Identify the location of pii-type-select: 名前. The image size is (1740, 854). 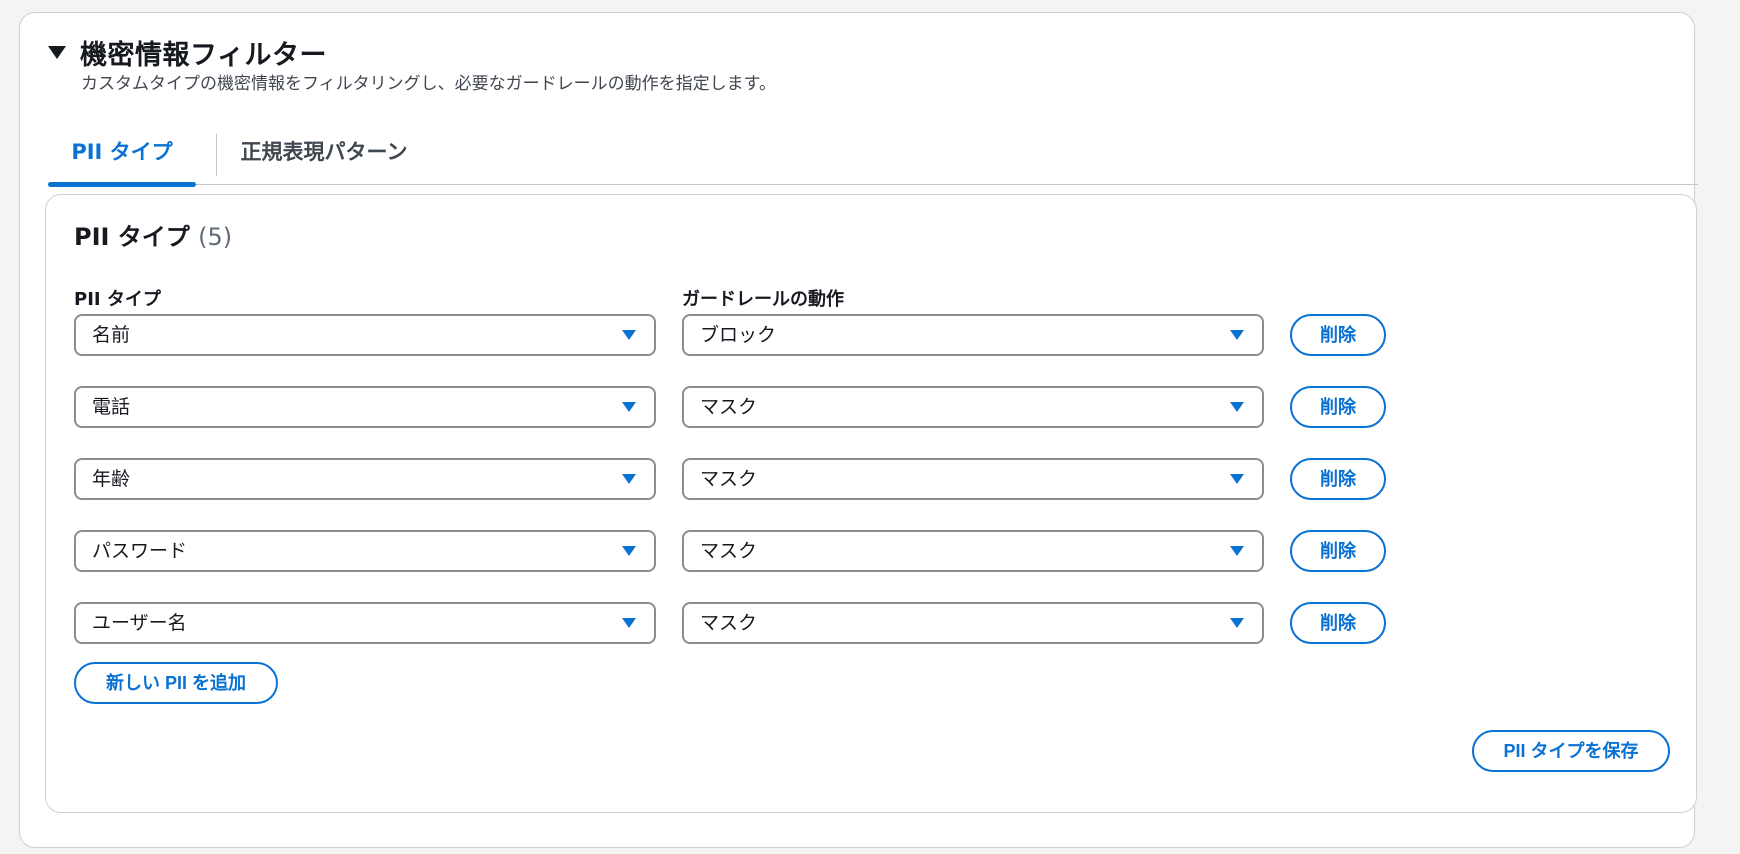
(365, 335).